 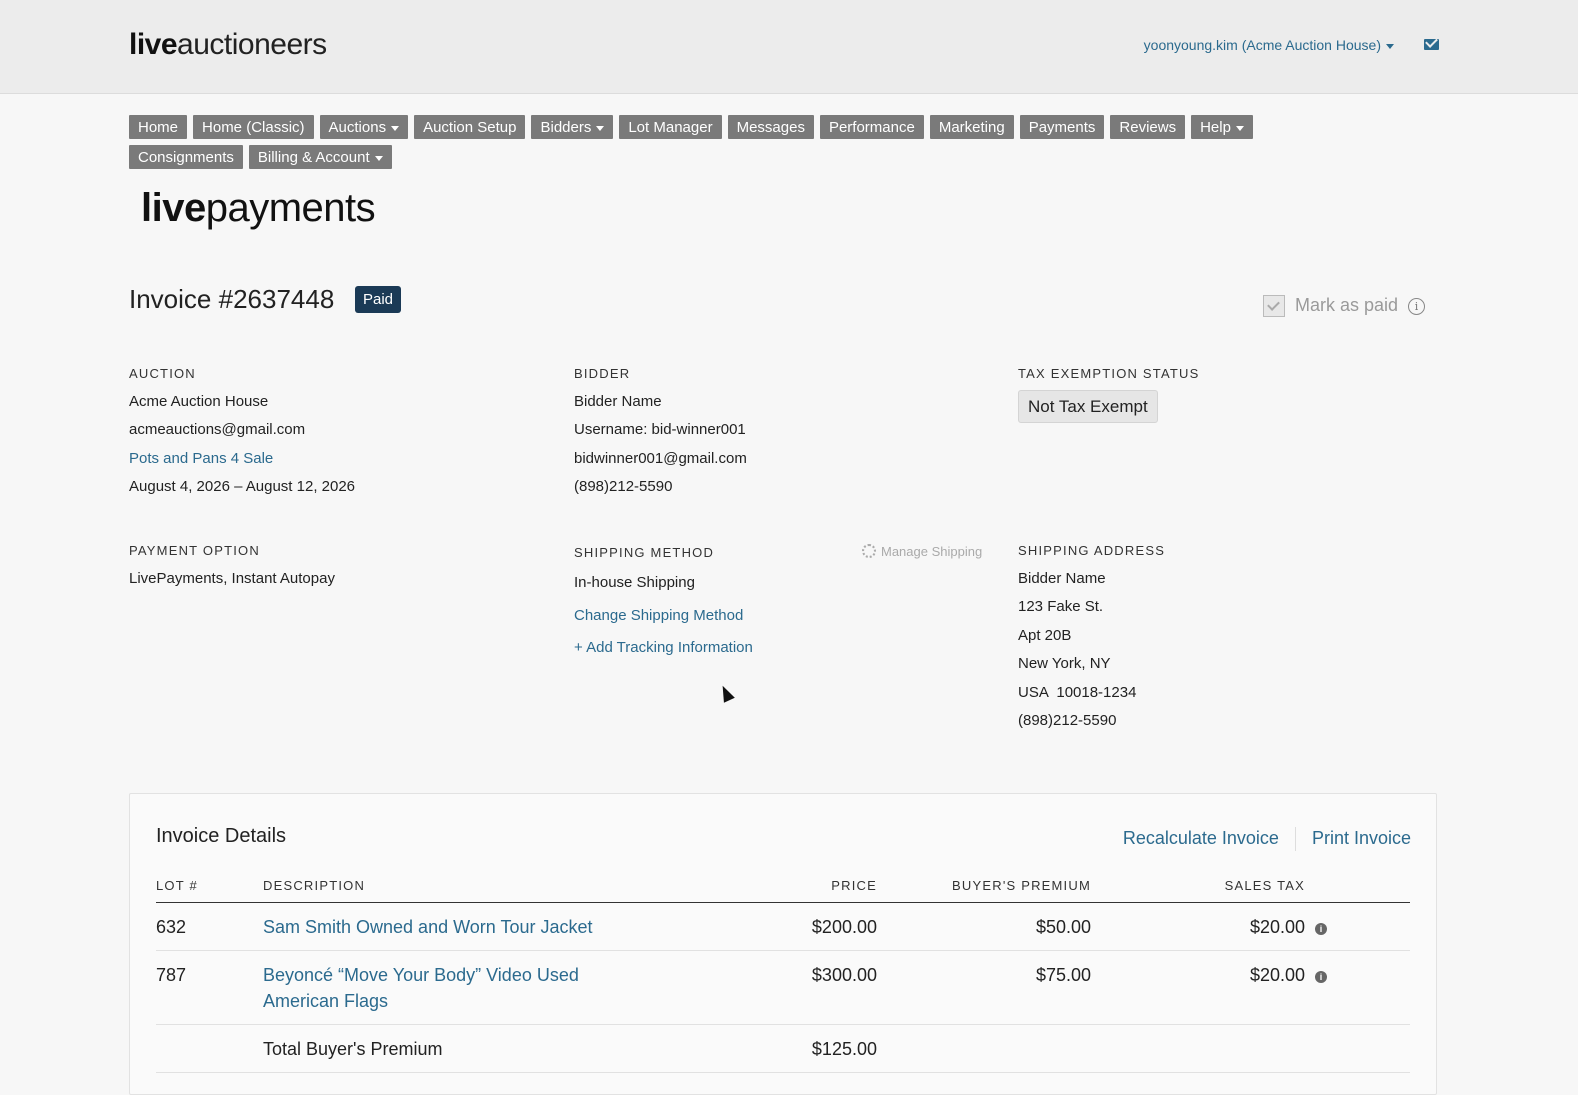 What do you see at coordinates (634, 582) in the screenshot?
I see `shipping-method-value: In-house Shipping` at bounding box center [634, 582].